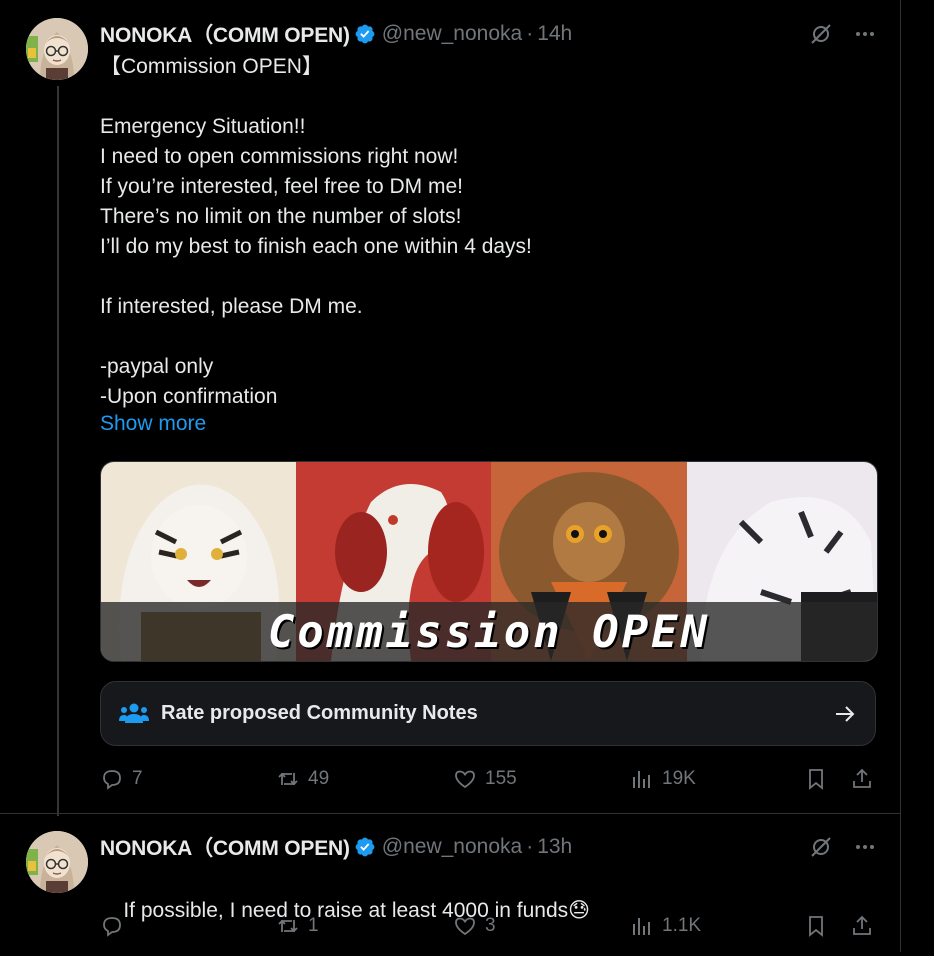  I want to click on arrow-right-icon, so click(845, 713).